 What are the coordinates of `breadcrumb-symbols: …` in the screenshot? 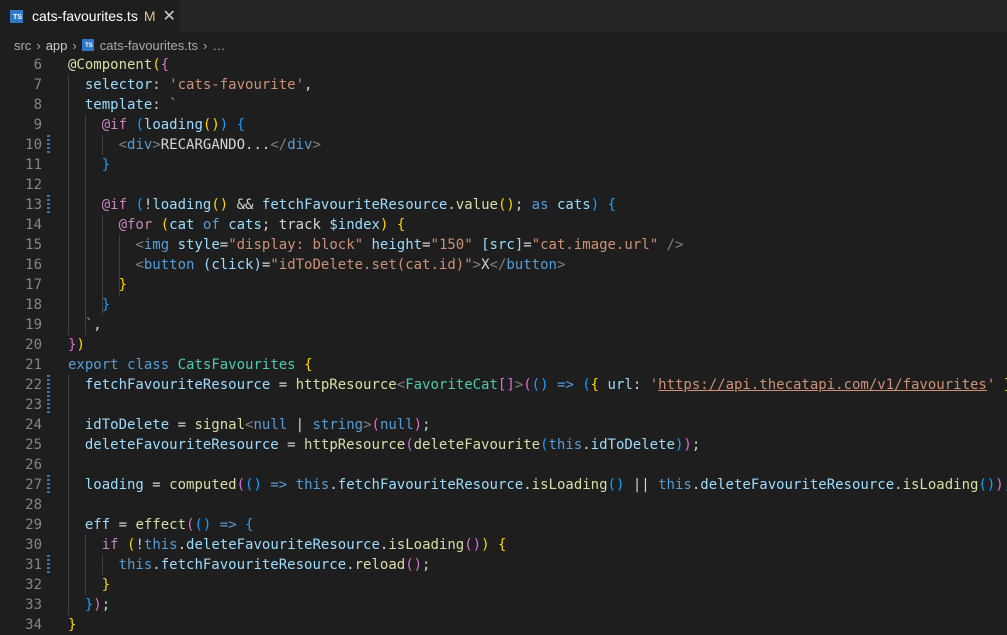 It's located at (218, 45).